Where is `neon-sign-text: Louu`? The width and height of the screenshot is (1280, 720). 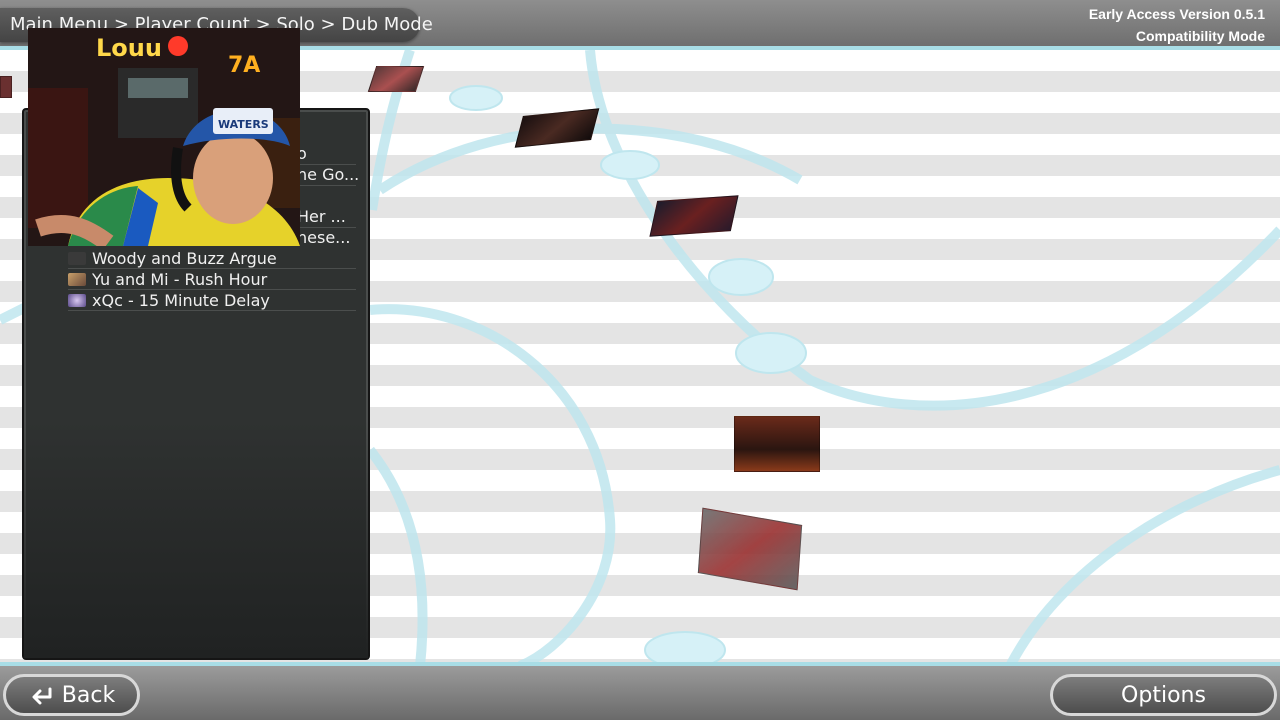
neon-sign-text: Louu is located at coordinates (129, 48).